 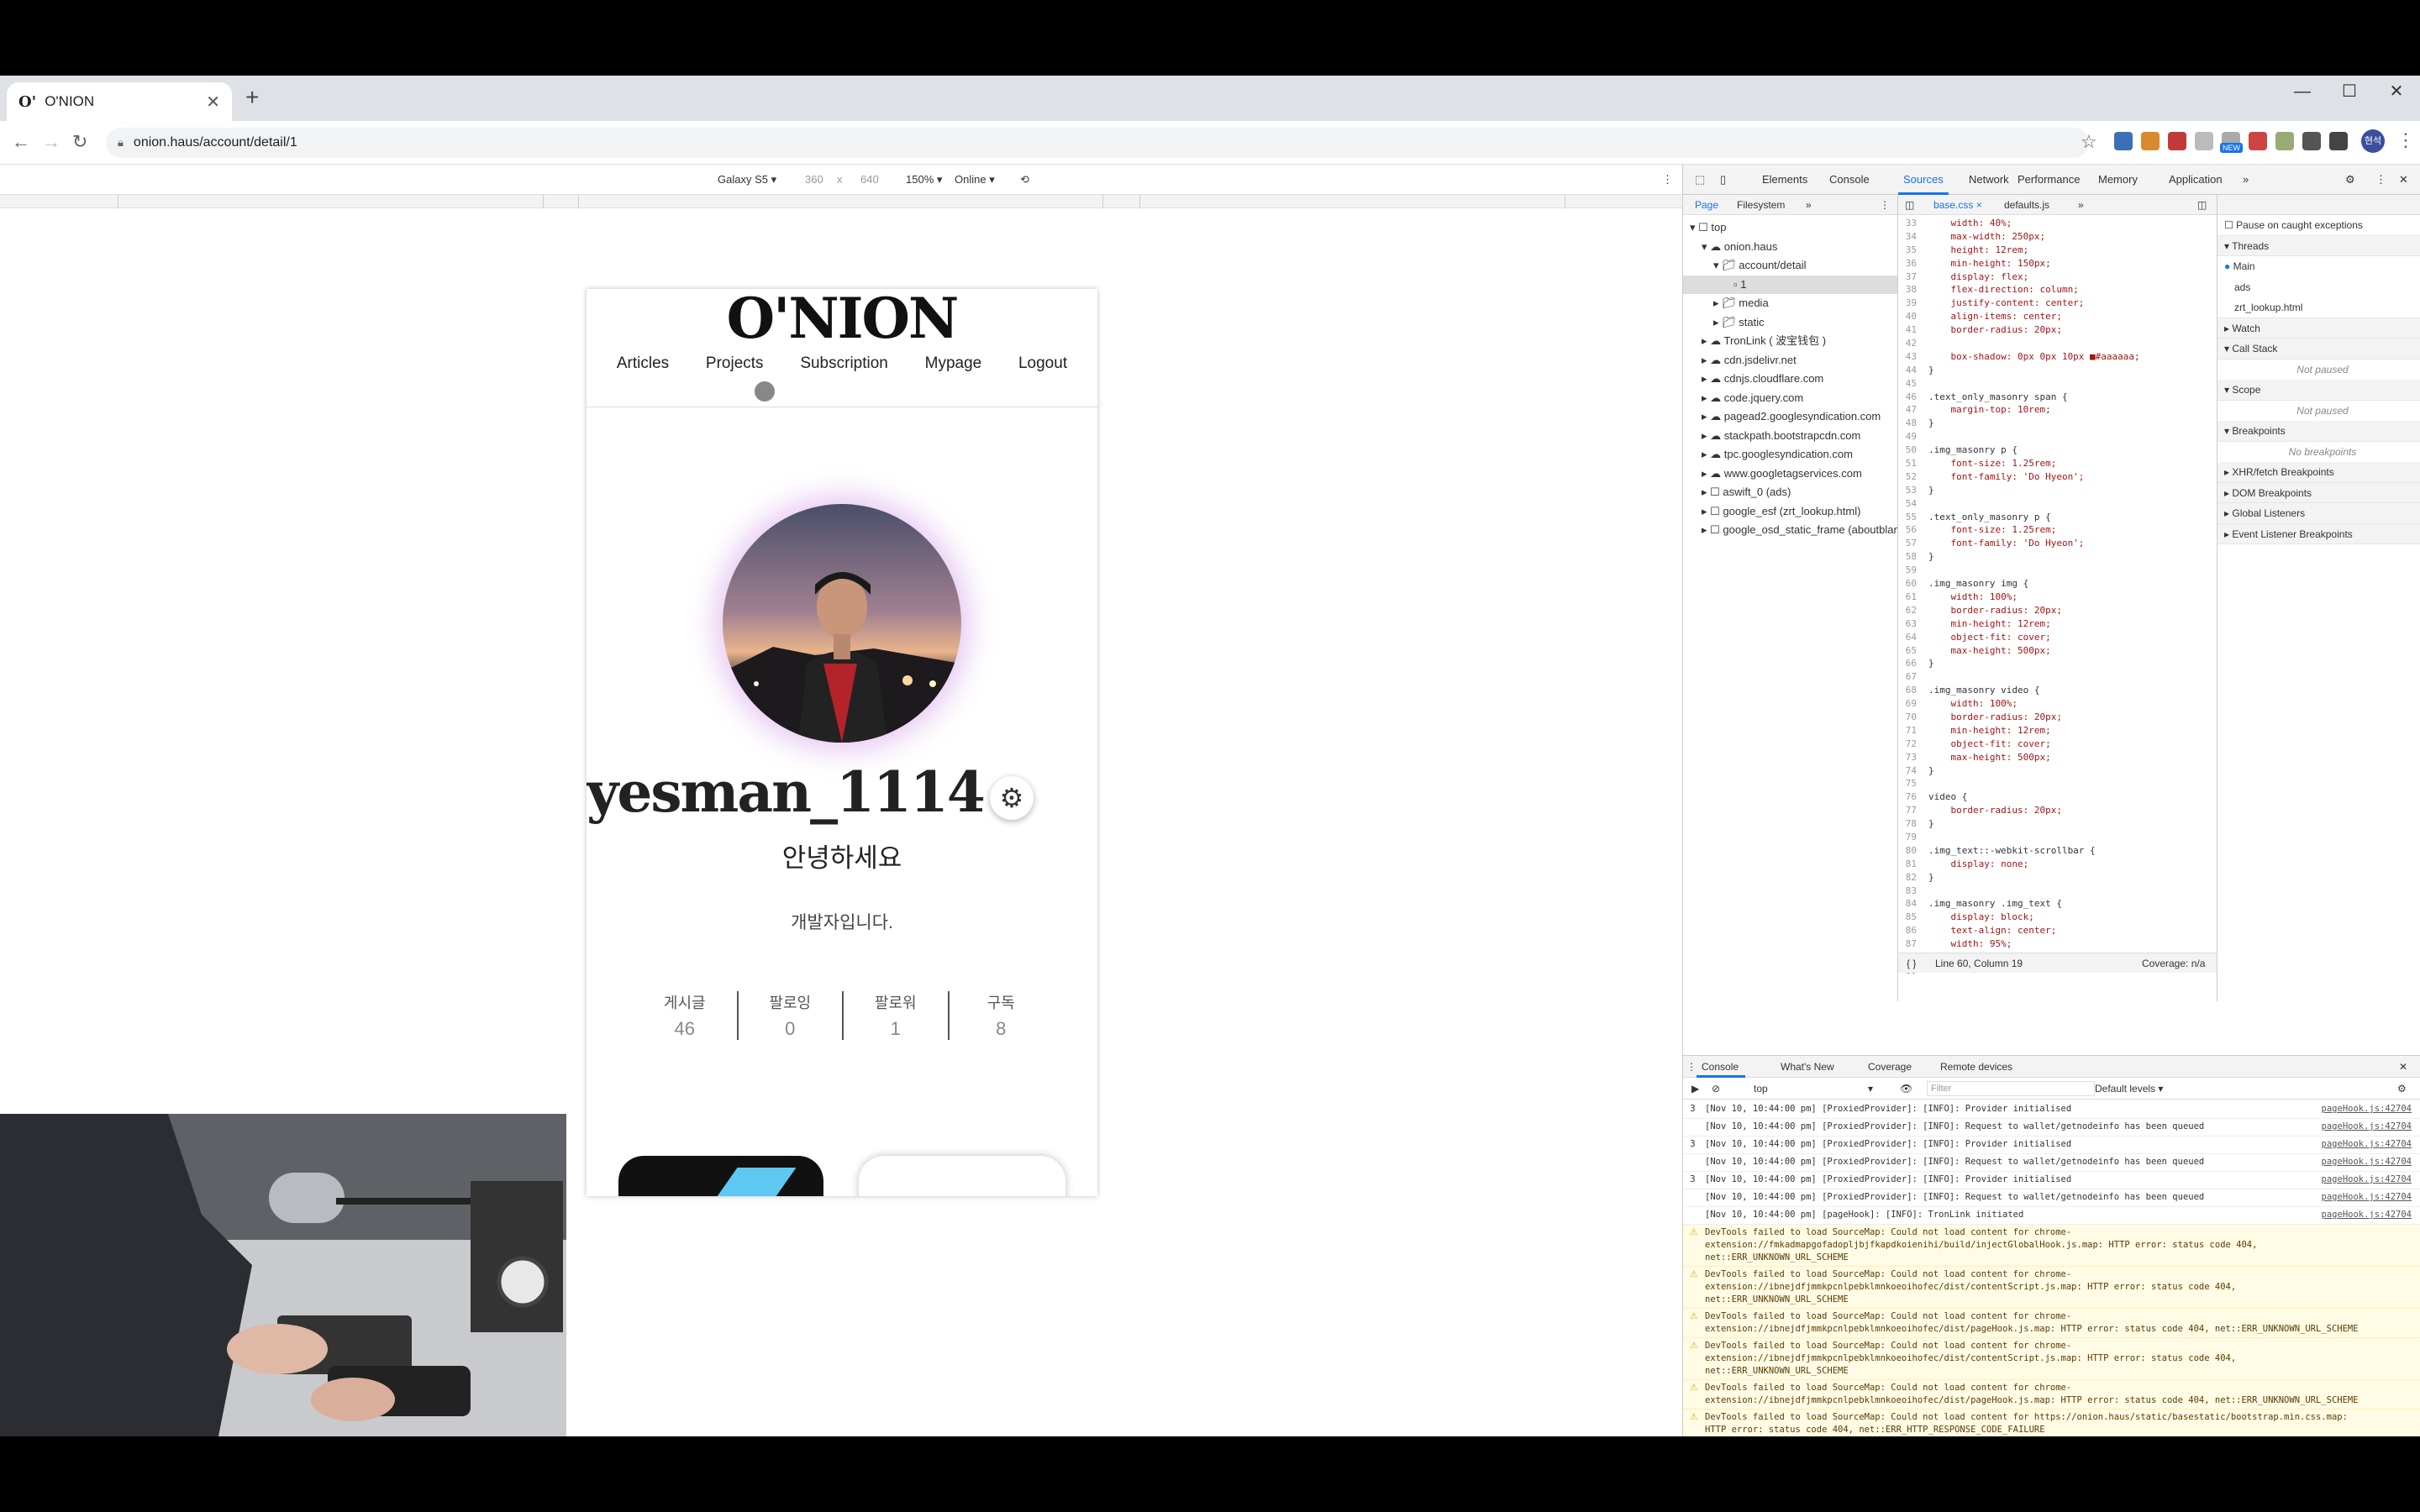 I want to click on drawer-tab-whats-new: What's New, so click(x=1807, y=1067).